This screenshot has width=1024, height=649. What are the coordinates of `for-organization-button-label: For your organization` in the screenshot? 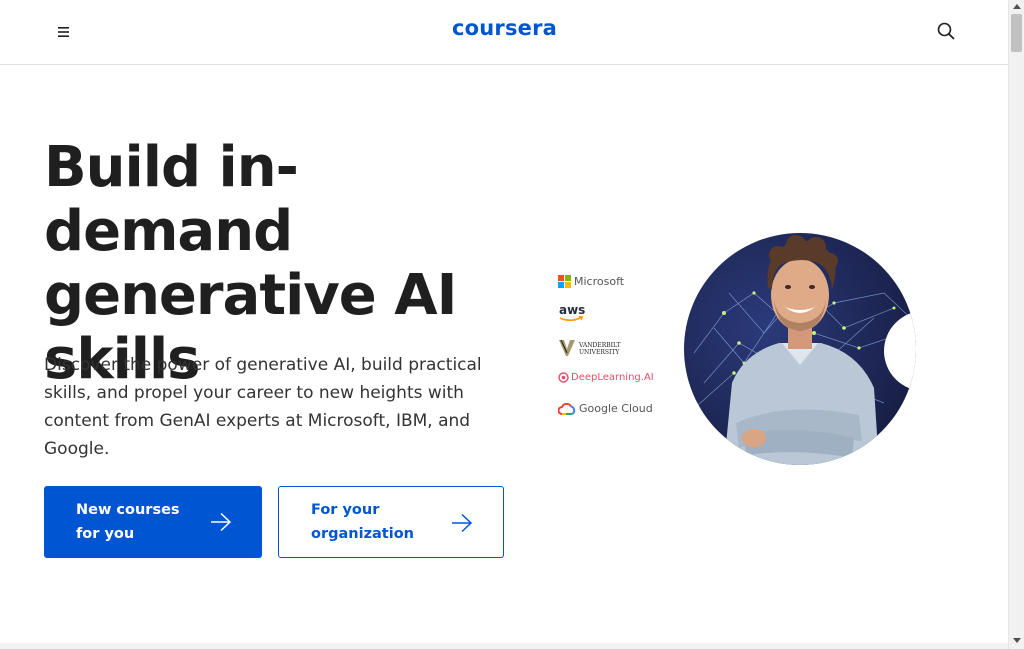 It's located at (362, 522).